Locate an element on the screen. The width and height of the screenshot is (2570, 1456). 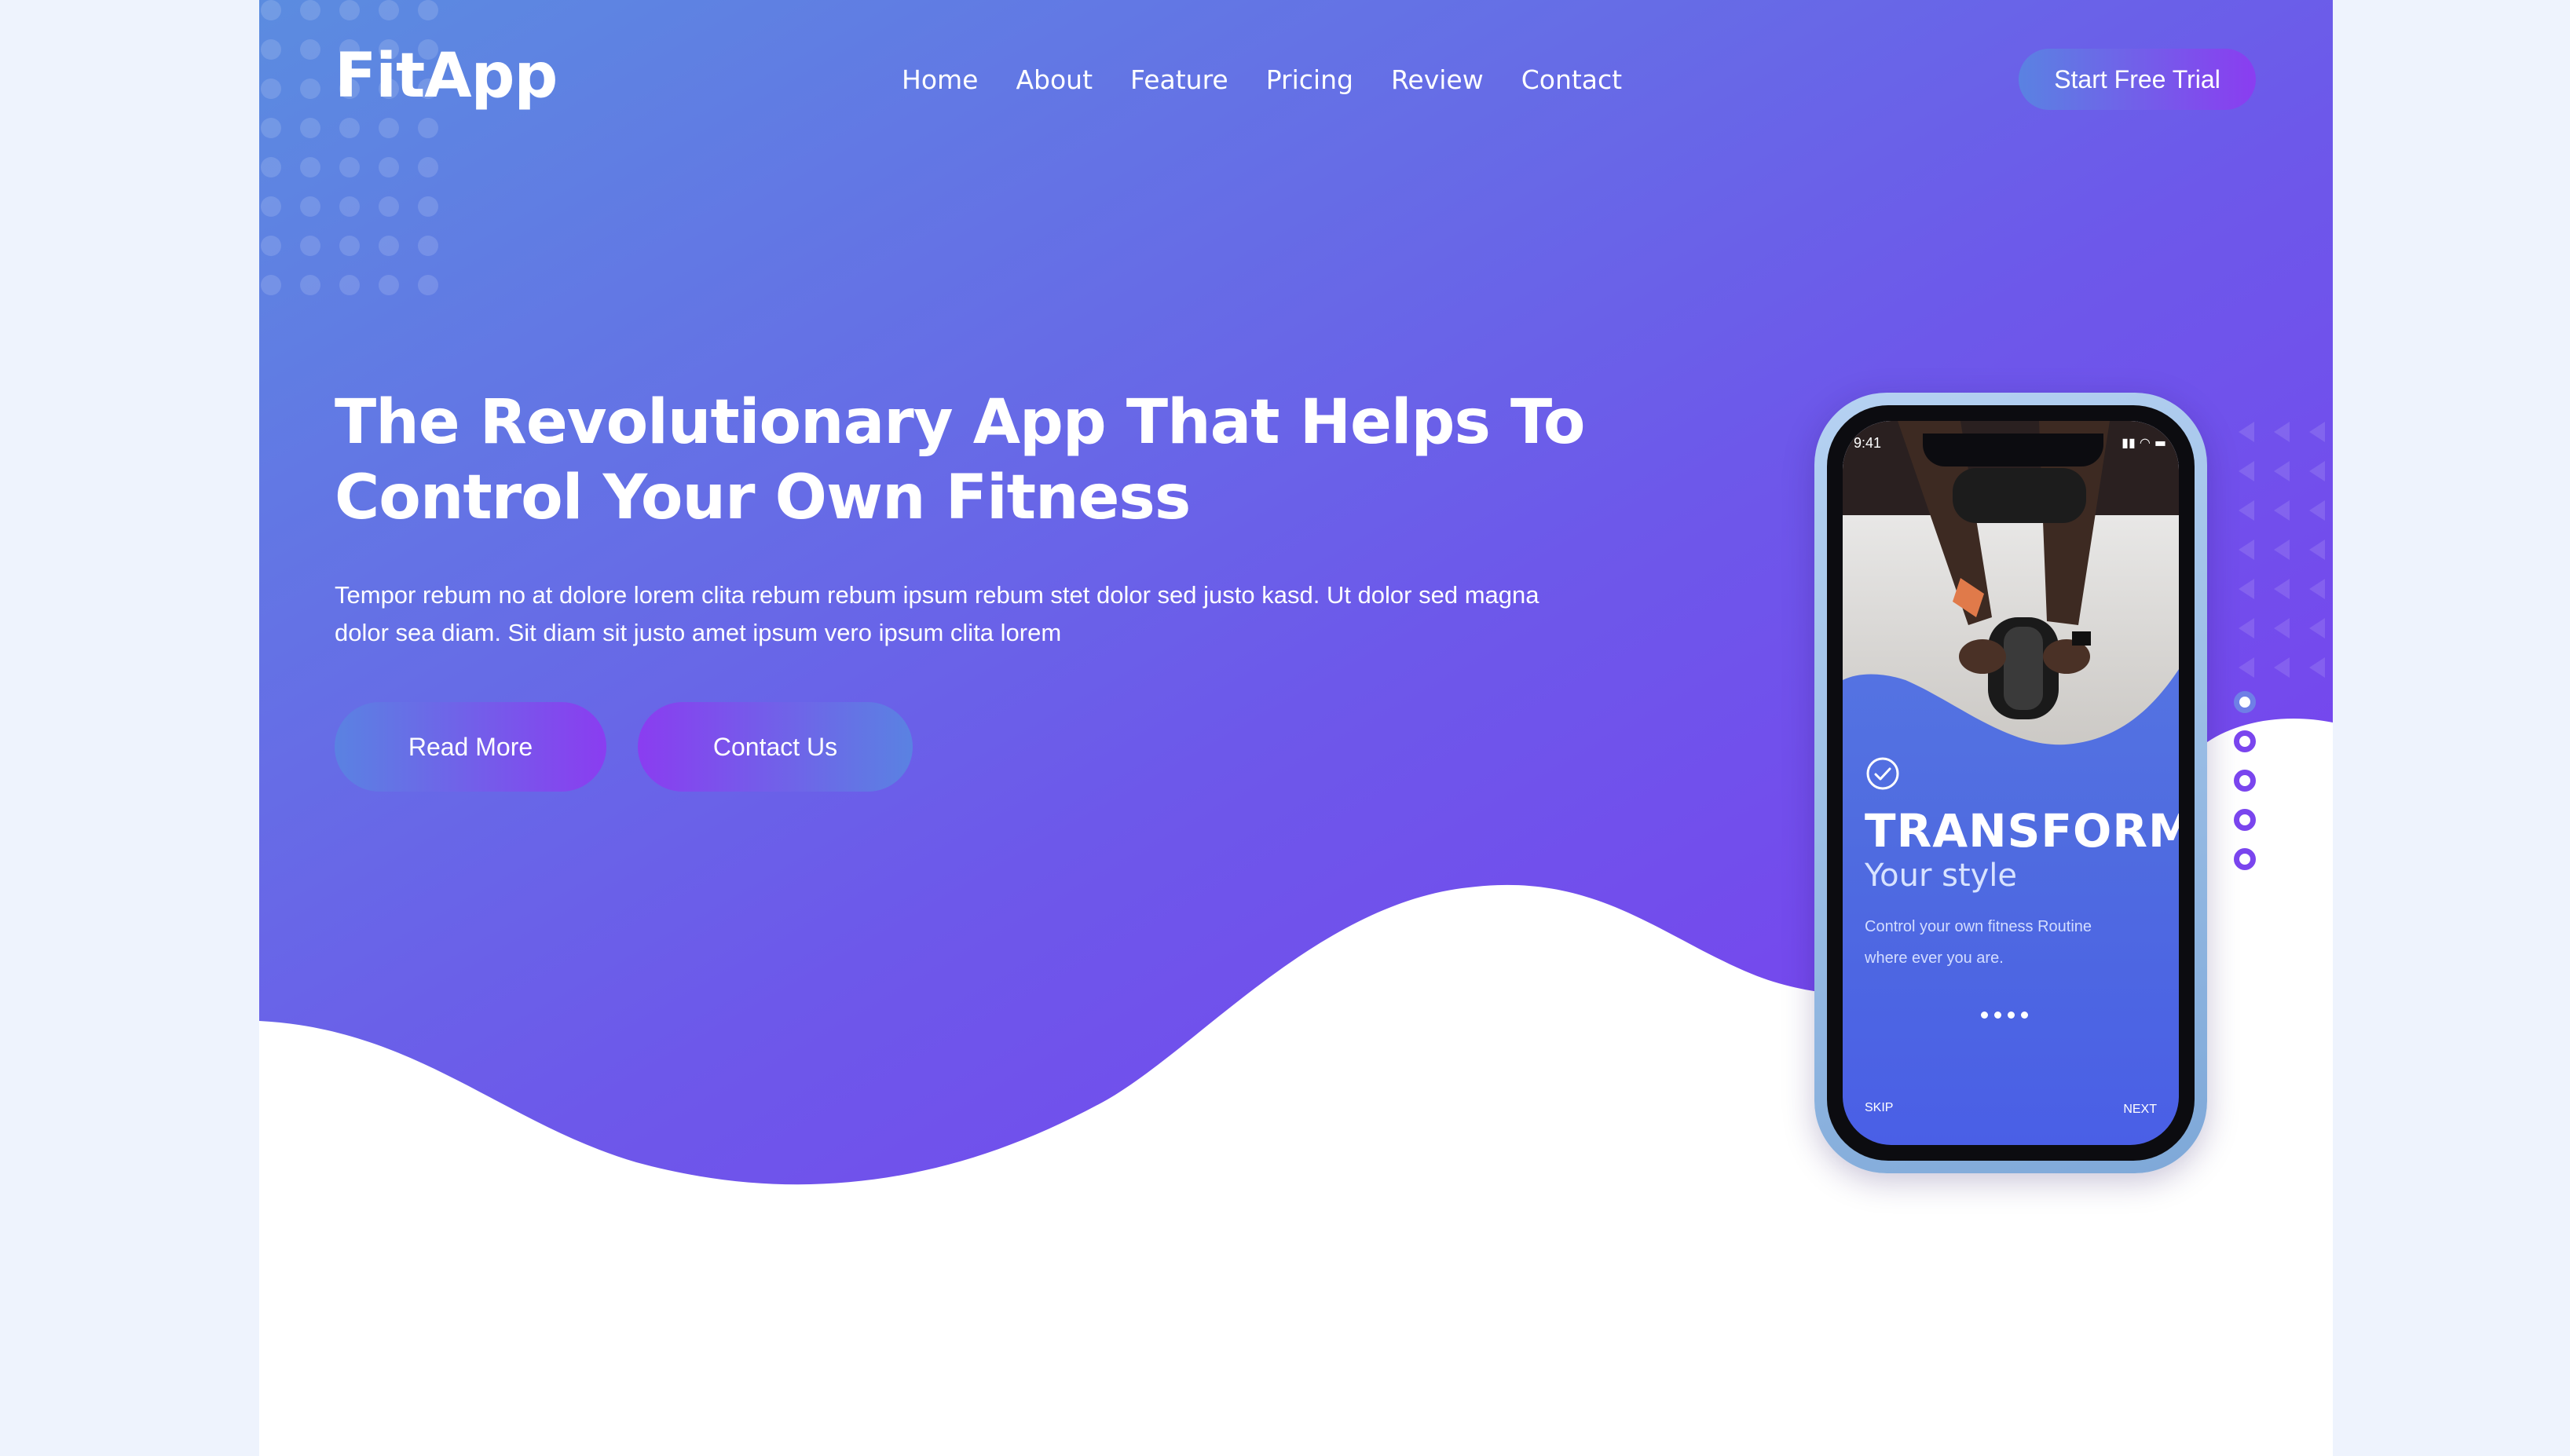
nav-link-review: Review is located at coordinates (1437, 79).